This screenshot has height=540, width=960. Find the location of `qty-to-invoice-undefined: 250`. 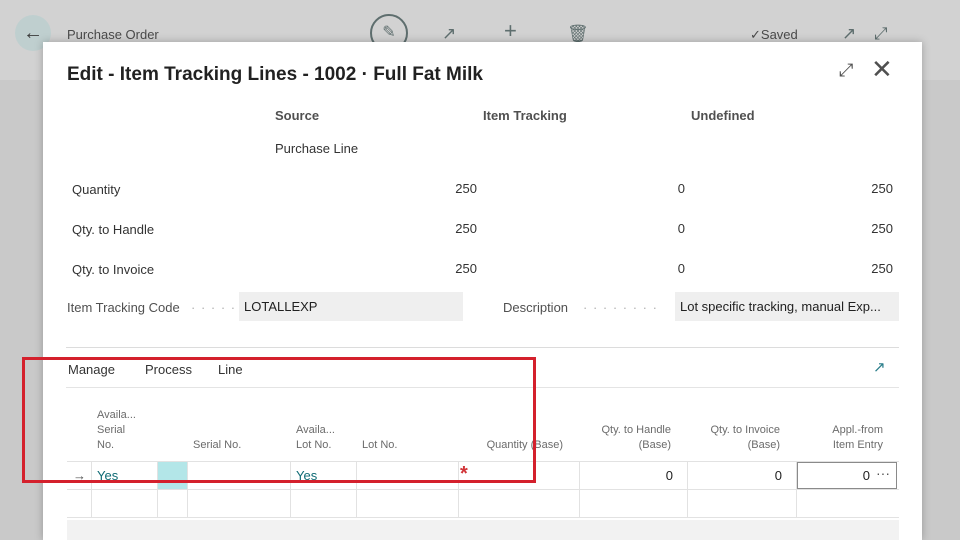

qty-to-invoice-undefined: 250 is located at coordinates (882, 268).